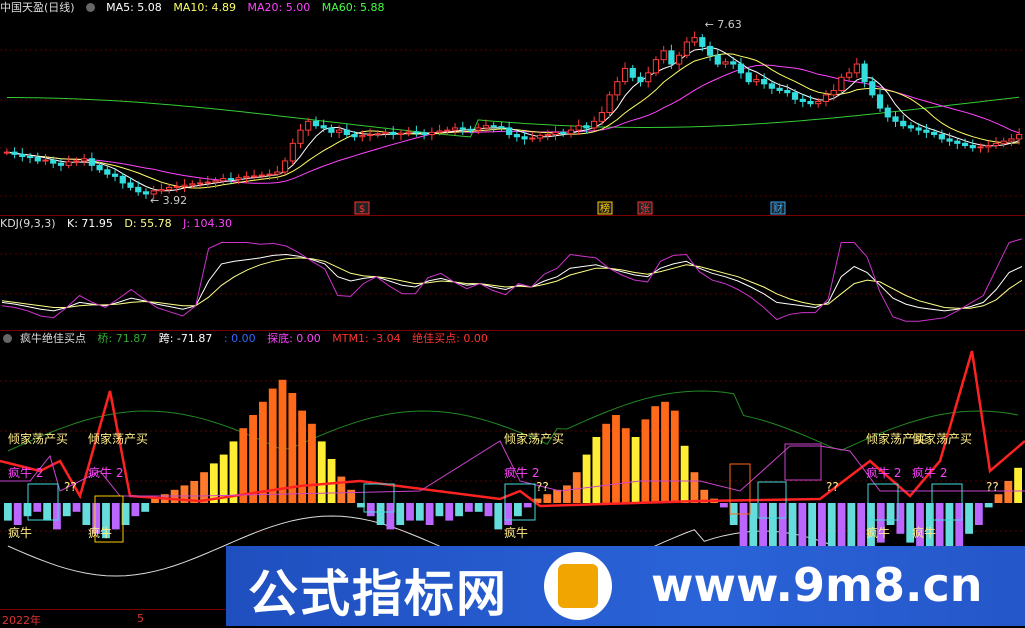  Describe the element at coordinates (817, 585) in the screenshot. I see `watermark-url: www.9m8.cn` at that location.